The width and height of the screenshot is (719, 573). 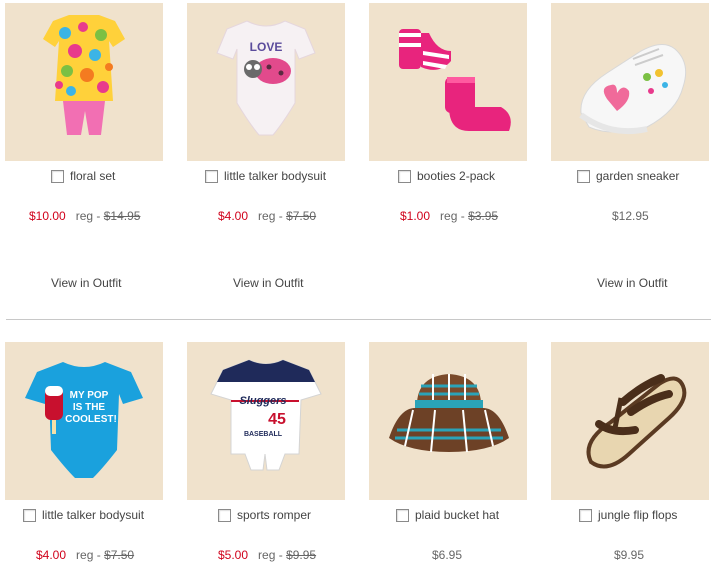 I want to click on product-name-row: plaid bucket hat, so click(x=447, y=515).